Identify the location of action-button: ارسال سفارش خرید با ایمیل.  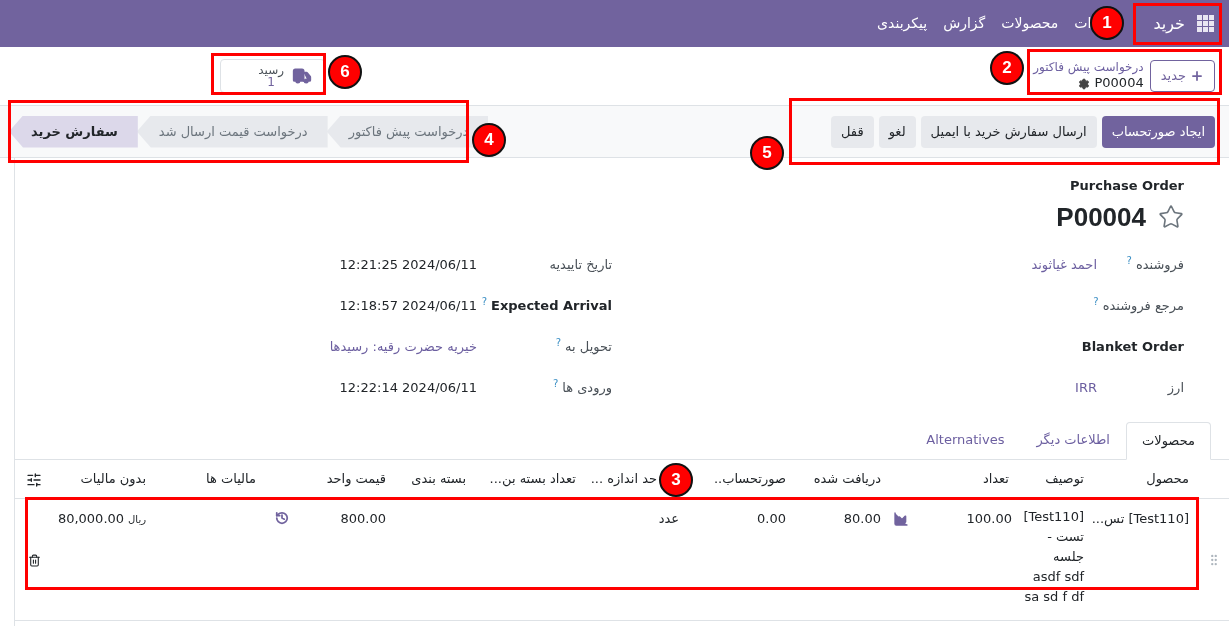
(1008, 131).